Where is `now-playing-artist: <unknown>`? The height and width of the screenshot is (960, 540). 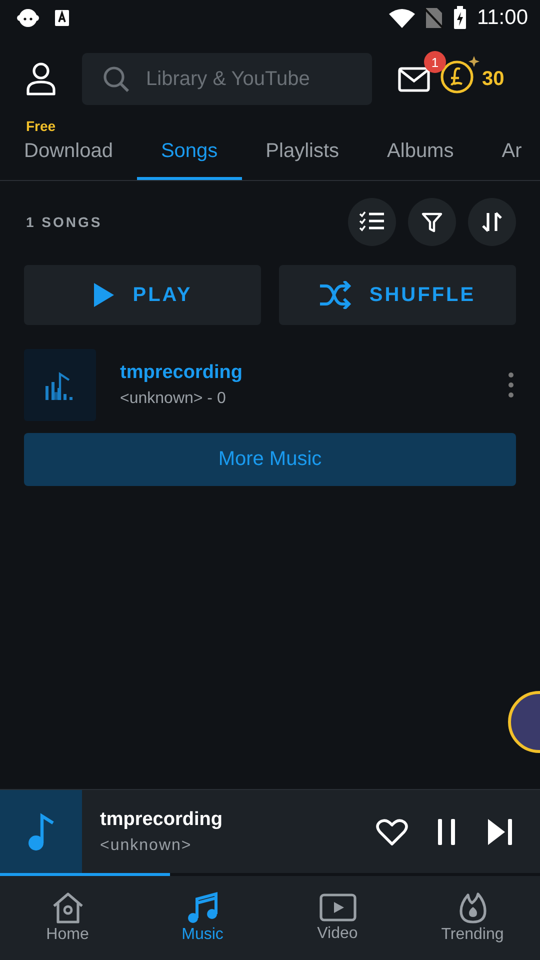
now-playing-artist: <unknown> is located at coordinates (146, 845).